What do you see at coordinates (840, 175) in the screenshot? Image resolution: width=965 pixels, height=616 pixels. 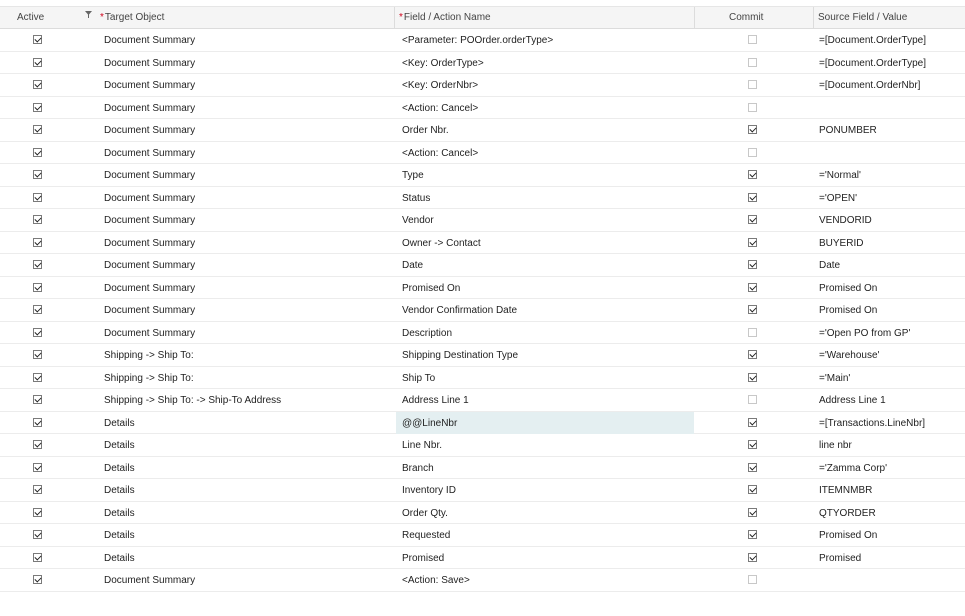 I see `source-value-cell: ='Normal'` at bounding box center [840, 175].